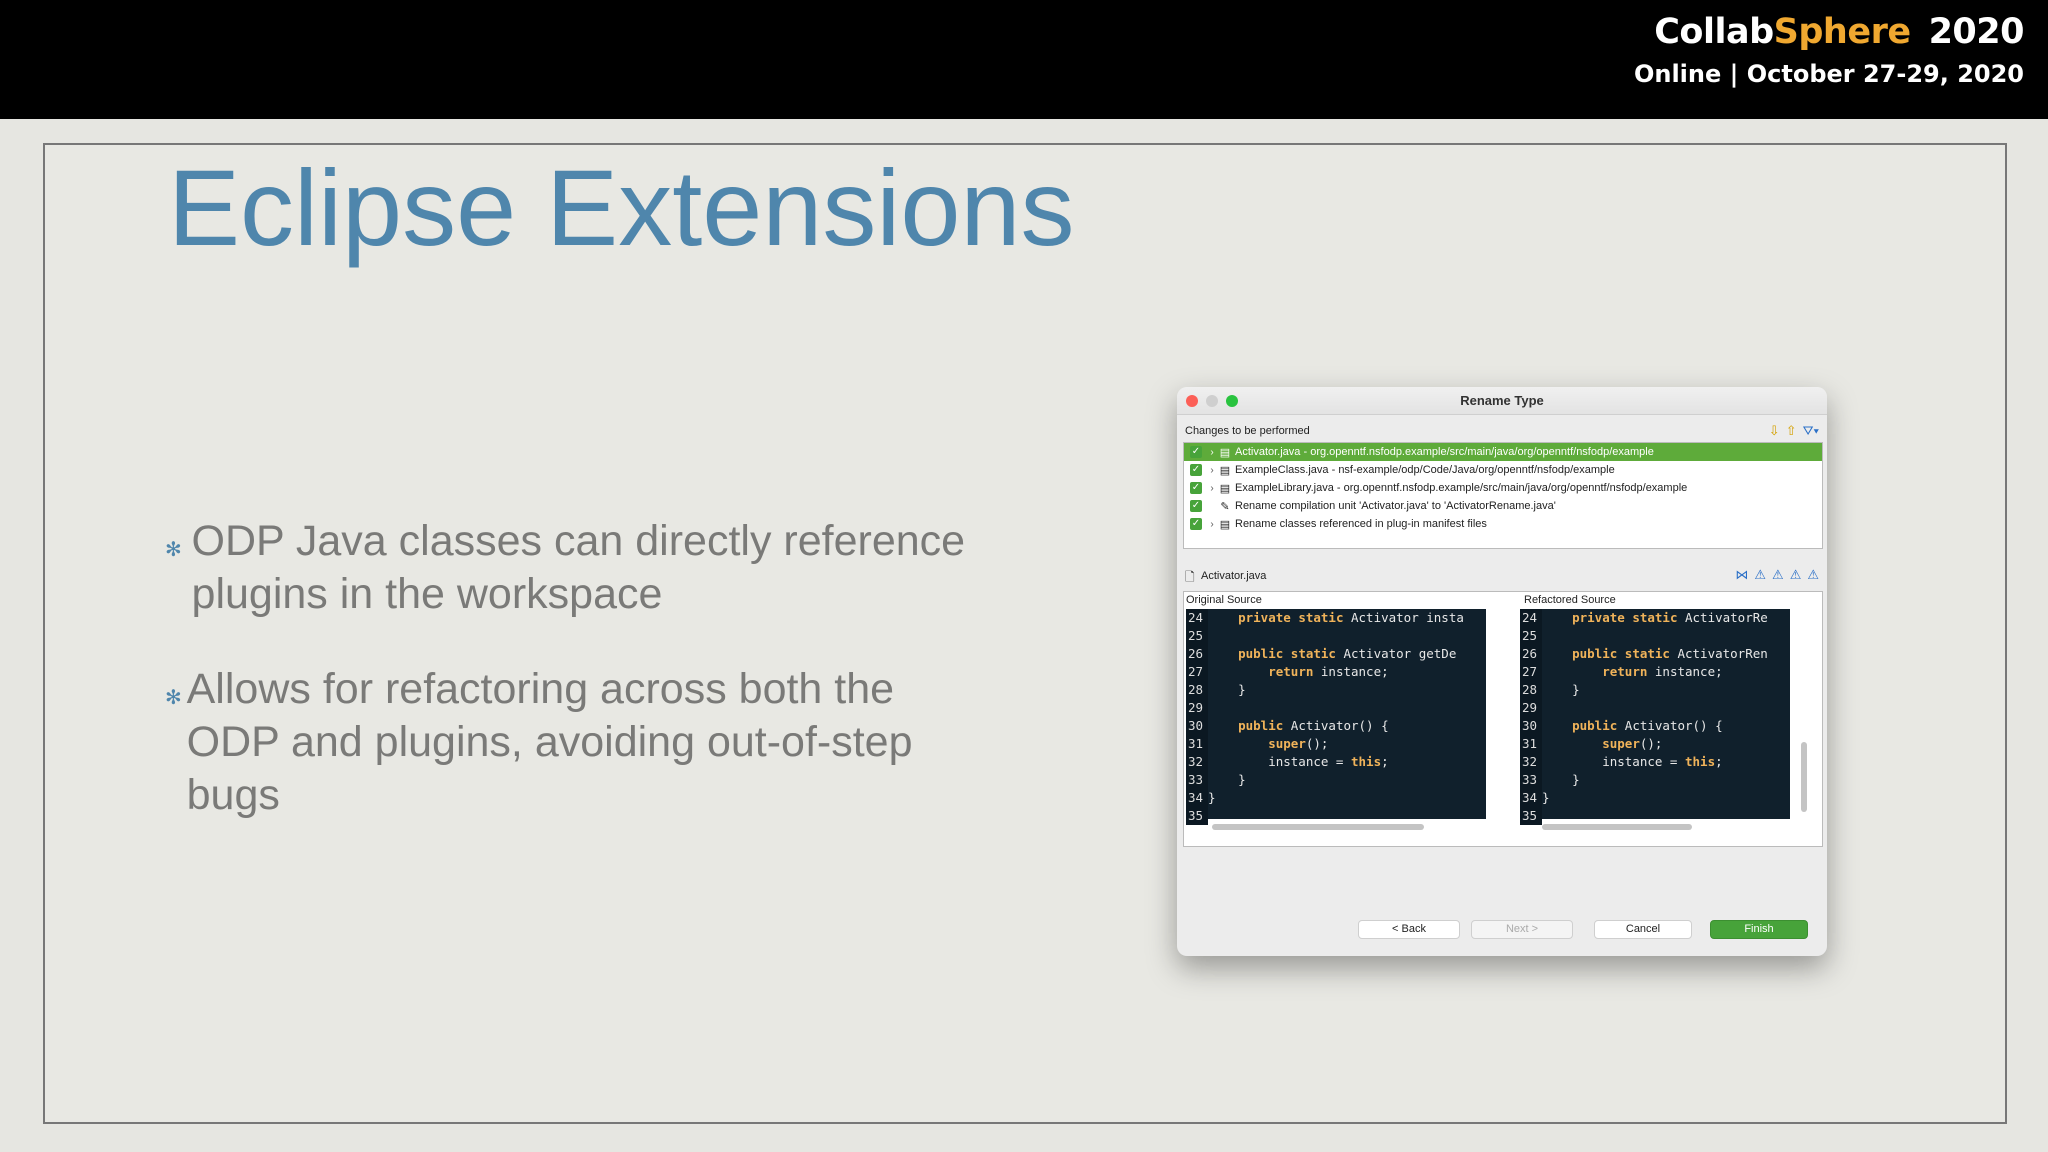 The height and width of the screenshot is (1152, 2048). I want to click on code-text: ActivatorRe, so click(1722, 617).